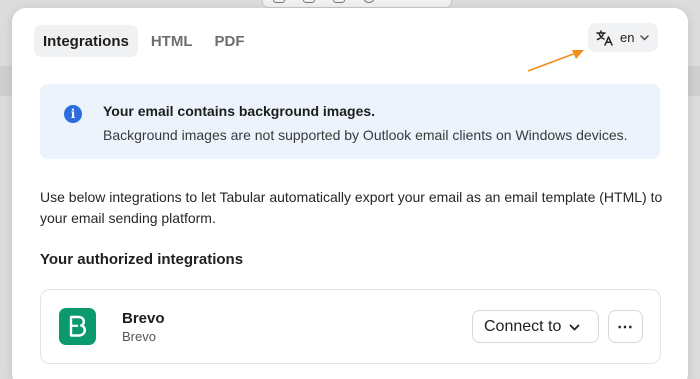  What do you see at coordinates (357, 4) in the screenshot?
I see `background-toolbar` at bounding box center [357, 4].